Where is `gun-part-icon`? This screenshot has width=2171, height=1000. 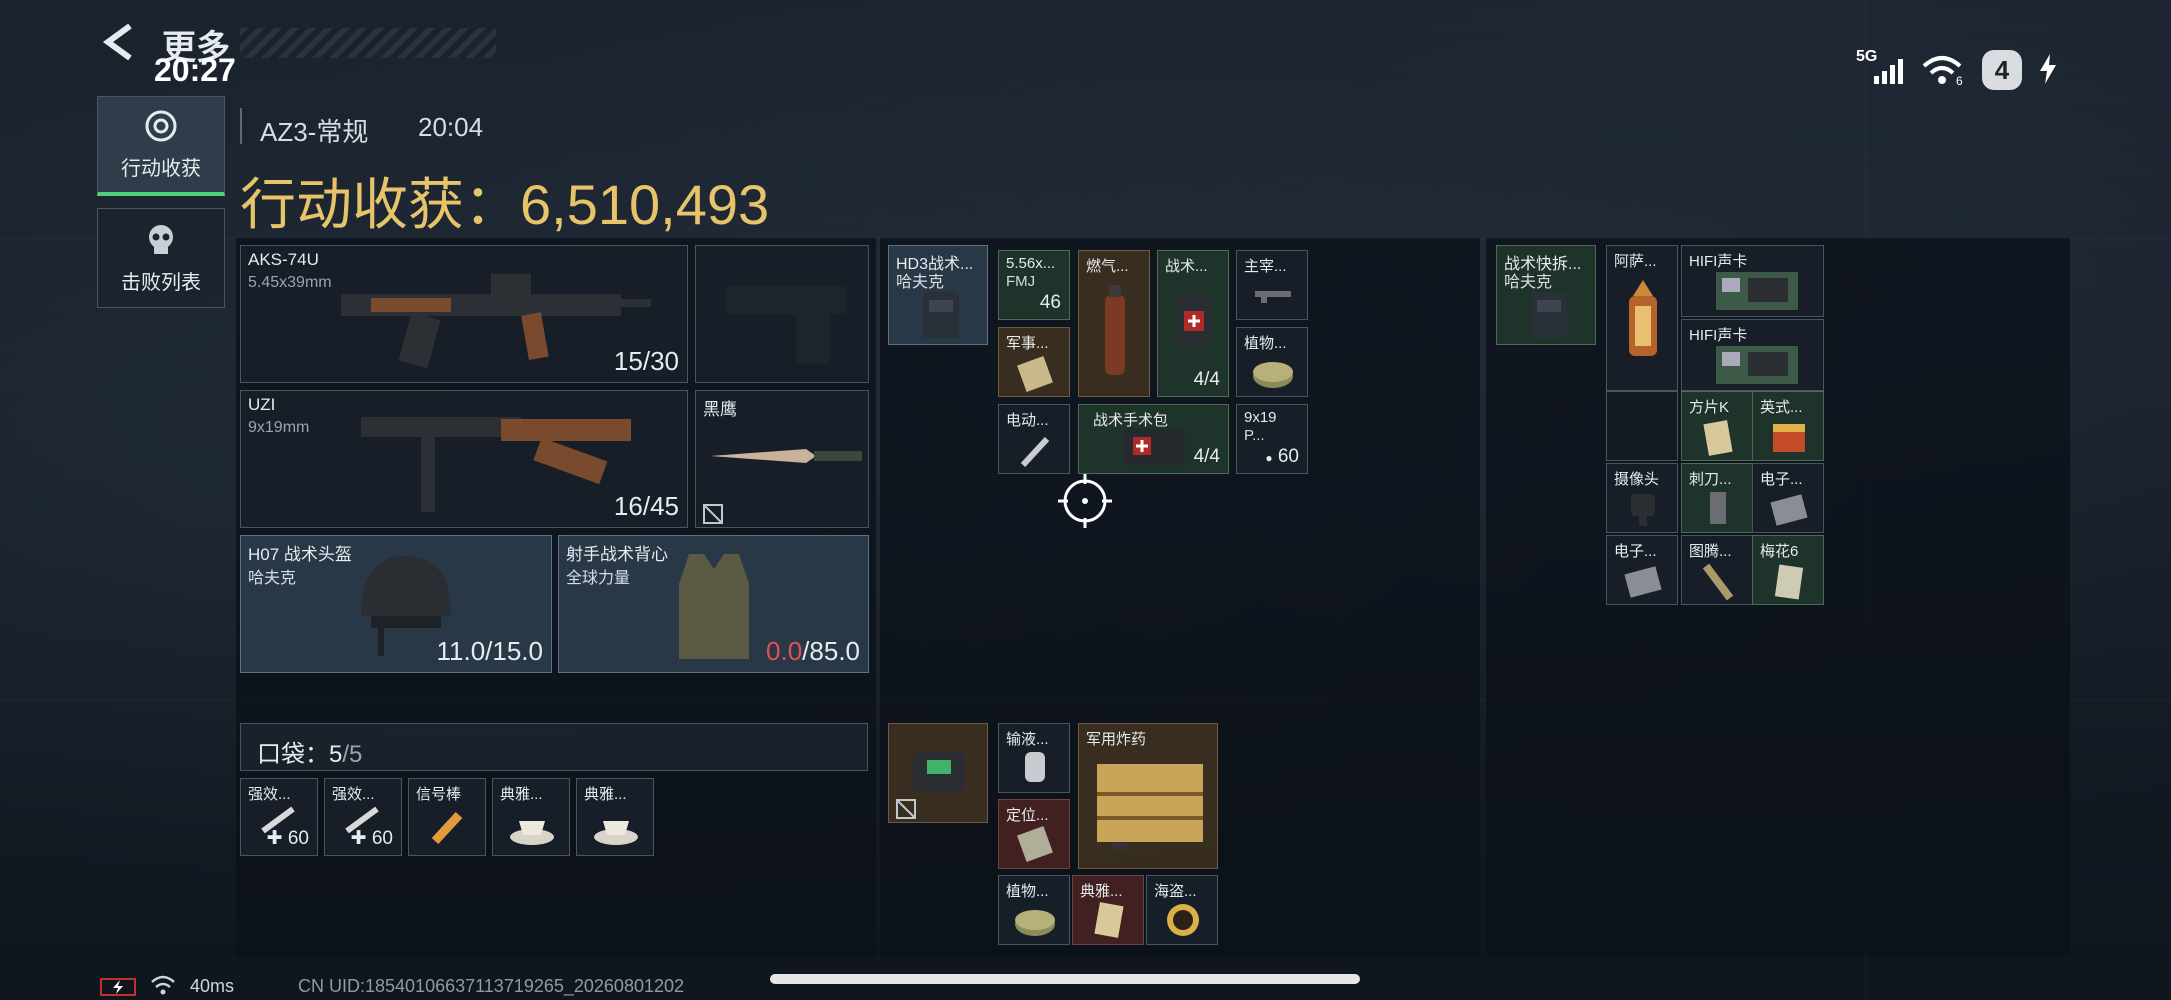 gun-part-icon is located at coordinates (1273, 297).